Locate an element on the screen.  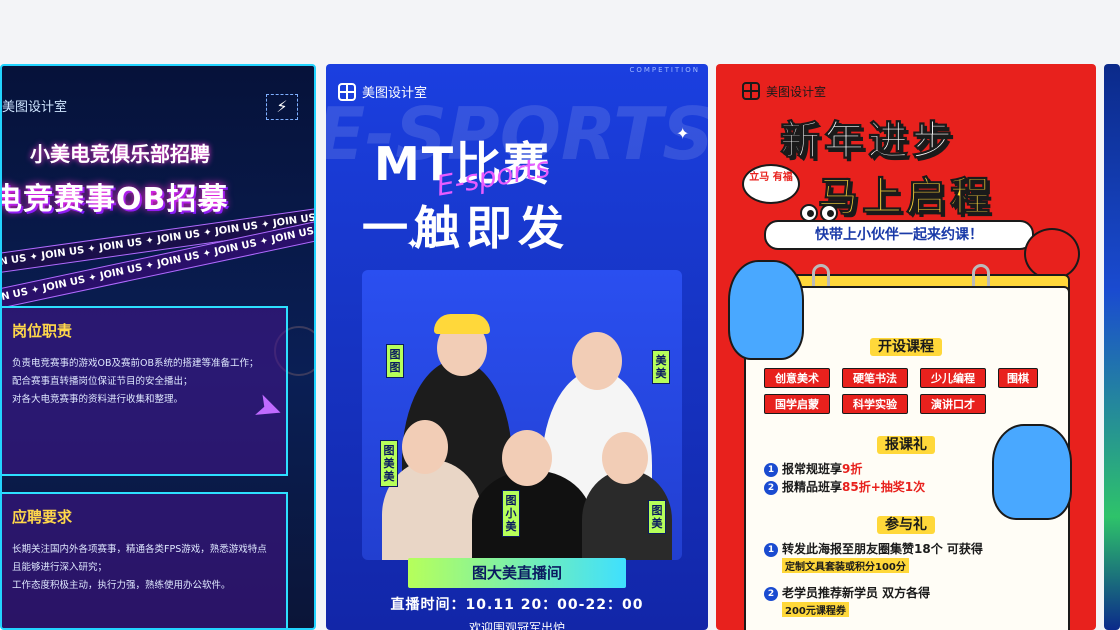
gift-line: 1 报常规班享9折 is located at coordinates (813, 468).